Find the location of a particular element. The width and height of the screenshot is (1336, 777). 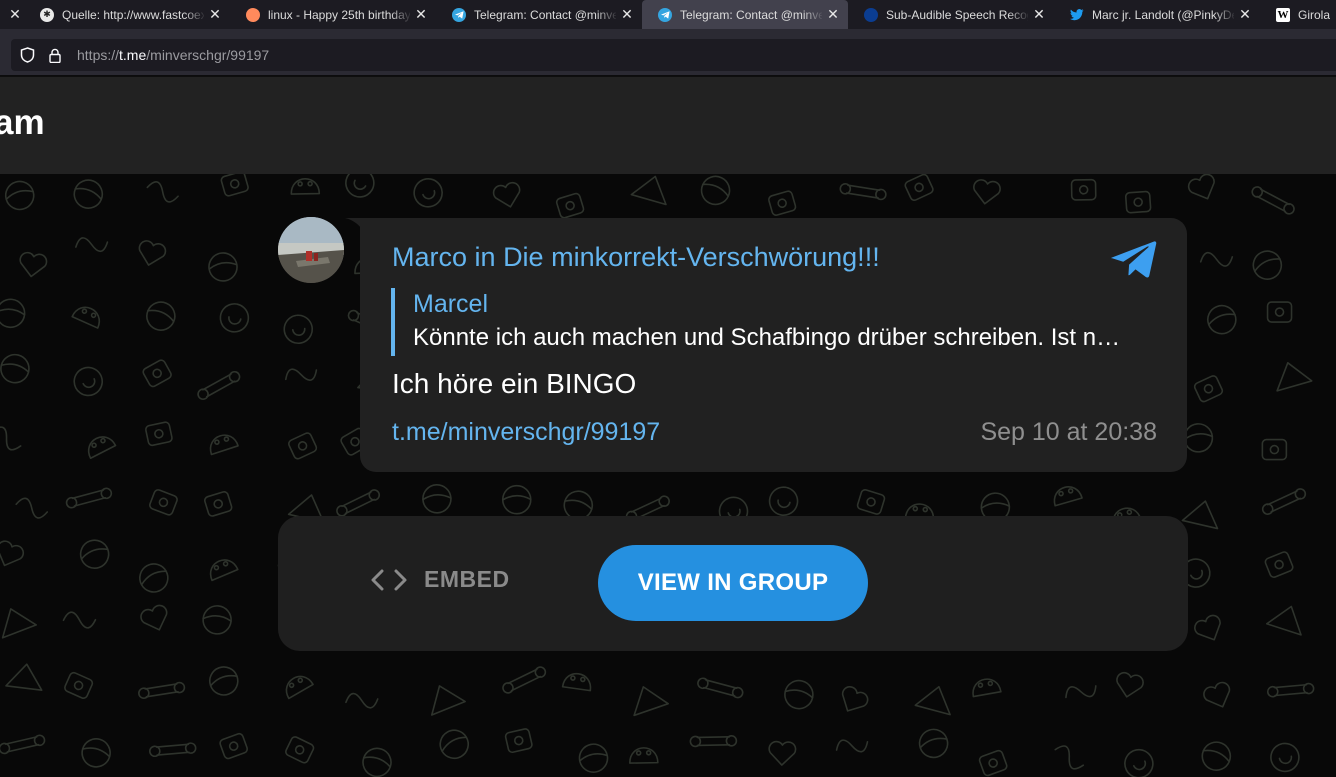

tab-linux: linux - Happy 25th birthday ✕ is located at coordinates (333, 14).